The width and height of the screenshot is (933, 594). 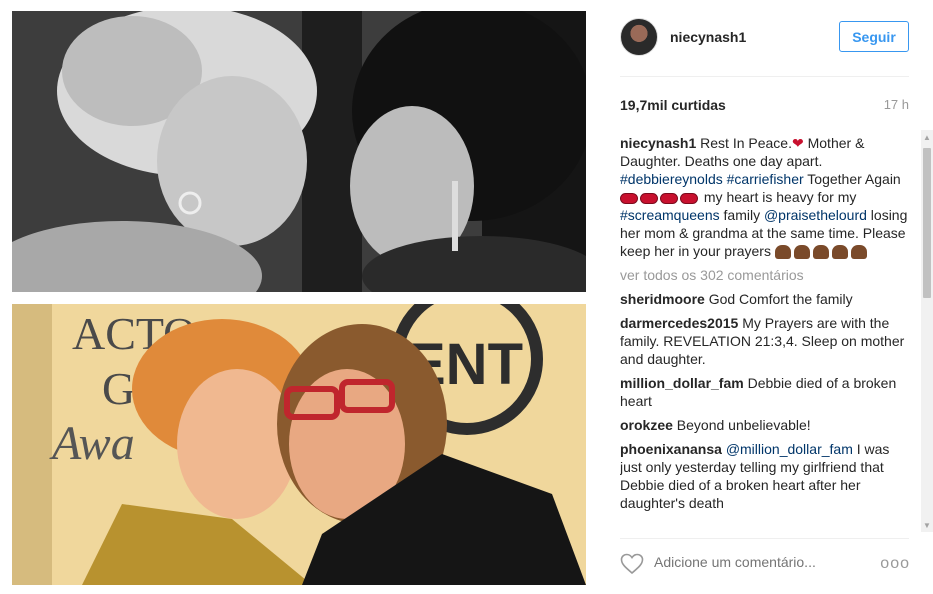 What do you see at coordinates (682, 383) in the screenshot?
I see `comment-username: million_dollar_fam` at bounding box center [682, 383].